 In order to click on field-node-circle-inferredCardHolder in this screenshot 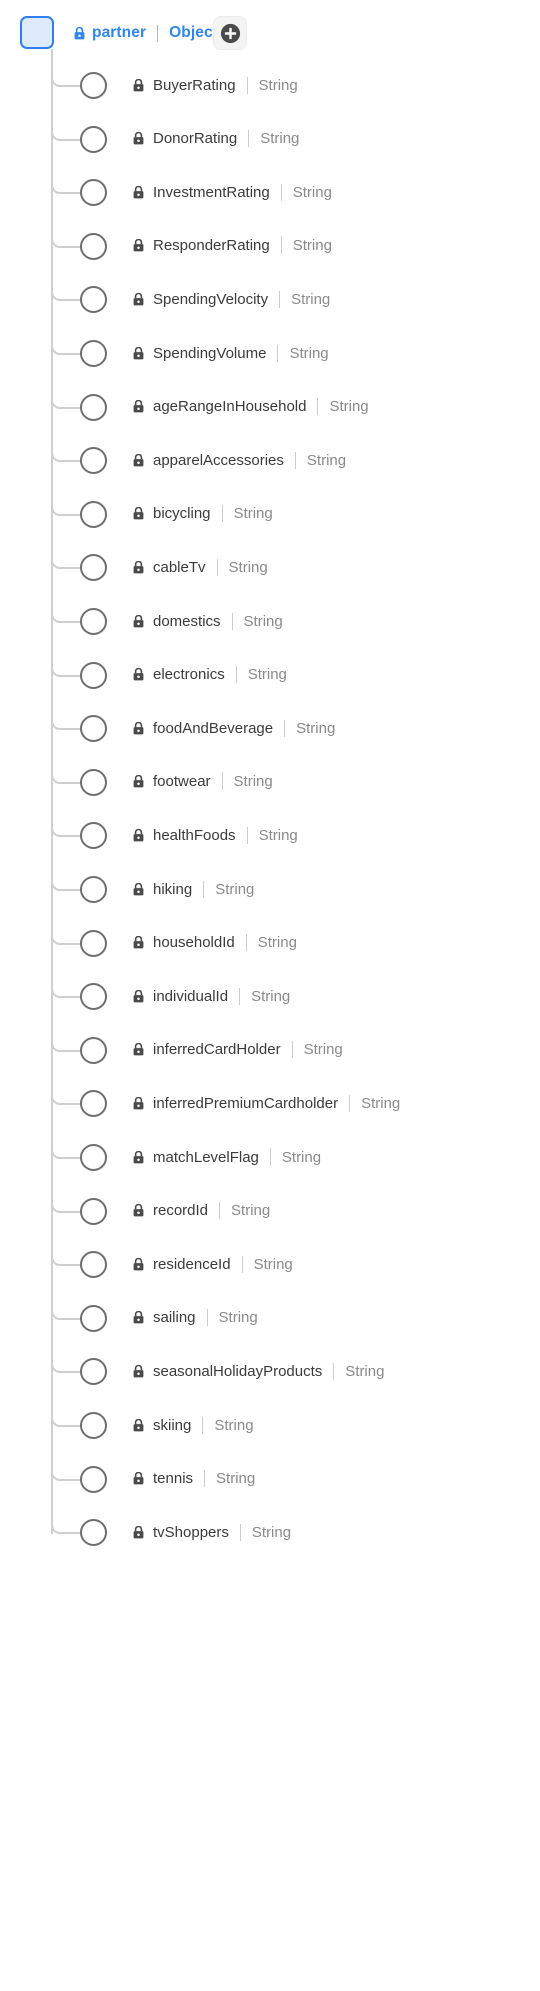, I will do `click(93, 1050)`.